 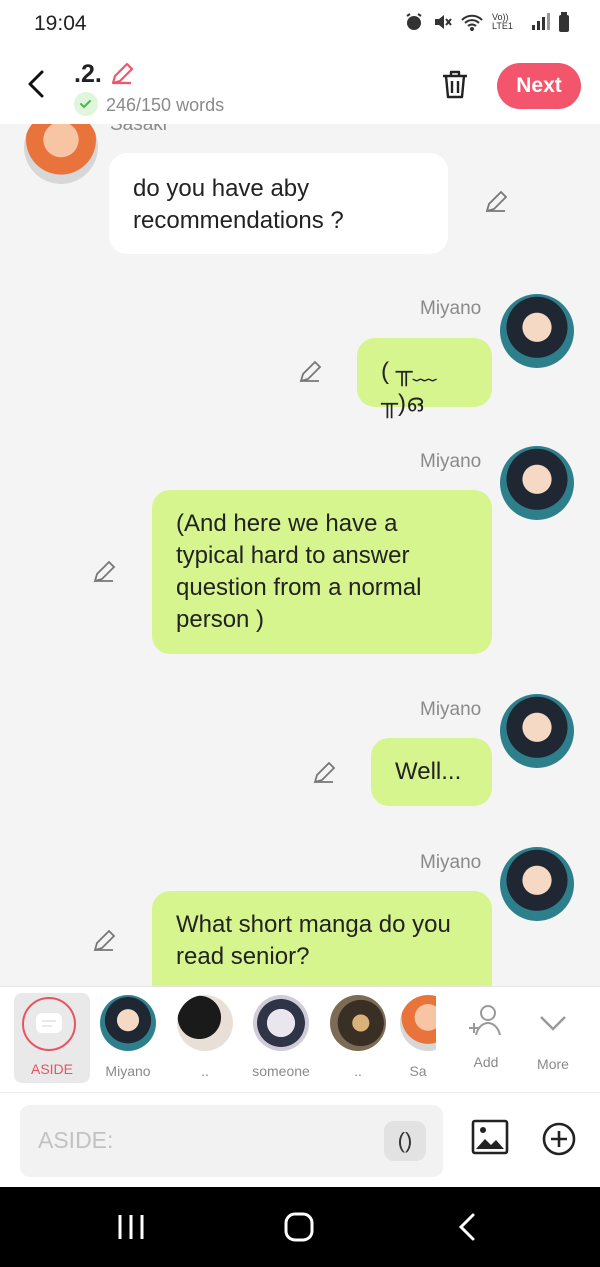 What do you see at coordinates (86, 104) in the screenshot?
I see `check-icon` at bounding box center [86, 104].